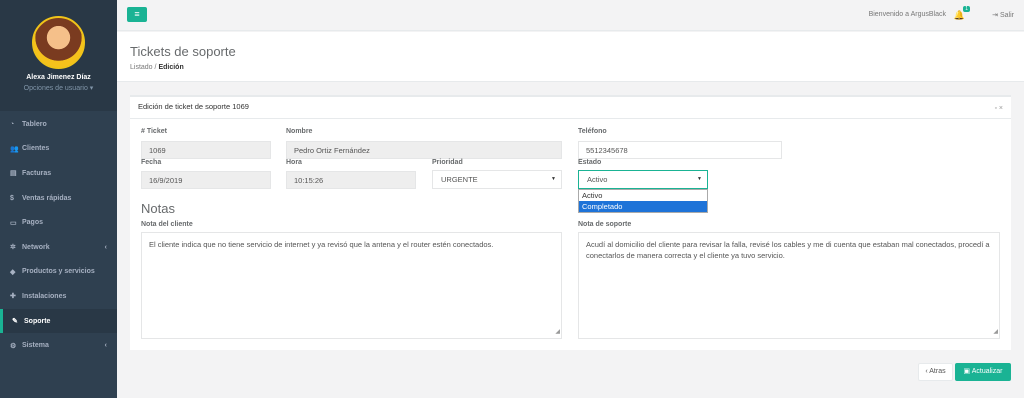  Describe the element at coordinates (14, 149) in the screenshot. I see `users-icon: 👥` at that location.